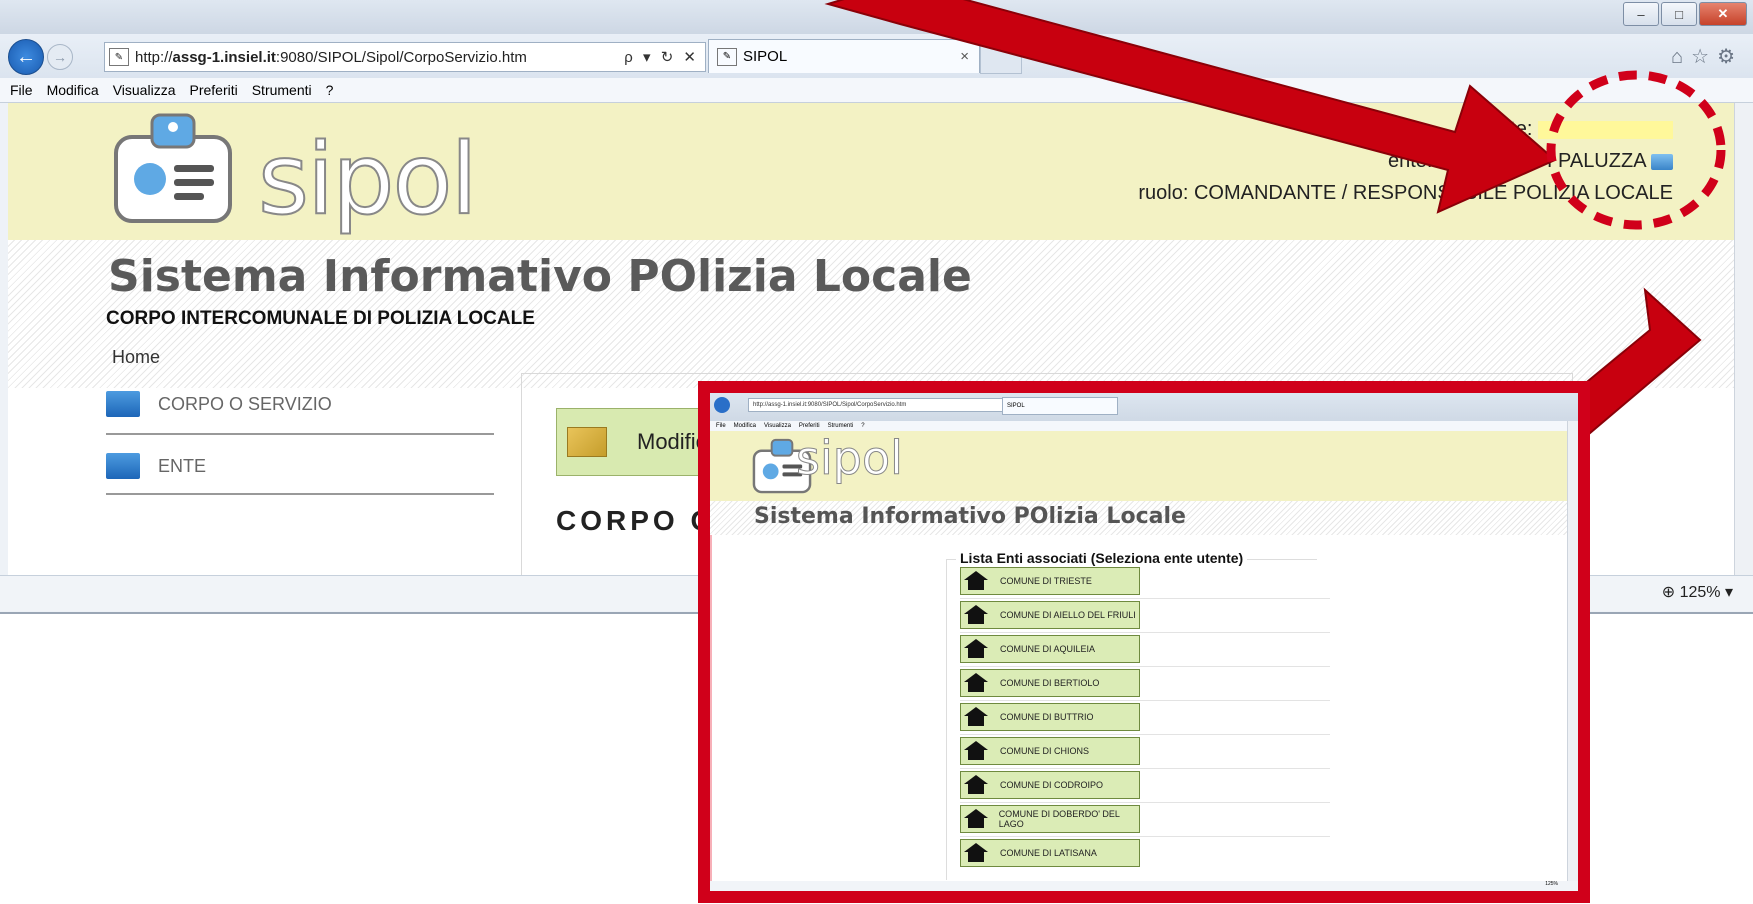 The width and height of the screenshot is (1753, 904). I want to click on ente-button: COMUNE DI AQUILEIA, so click(1050, 649).